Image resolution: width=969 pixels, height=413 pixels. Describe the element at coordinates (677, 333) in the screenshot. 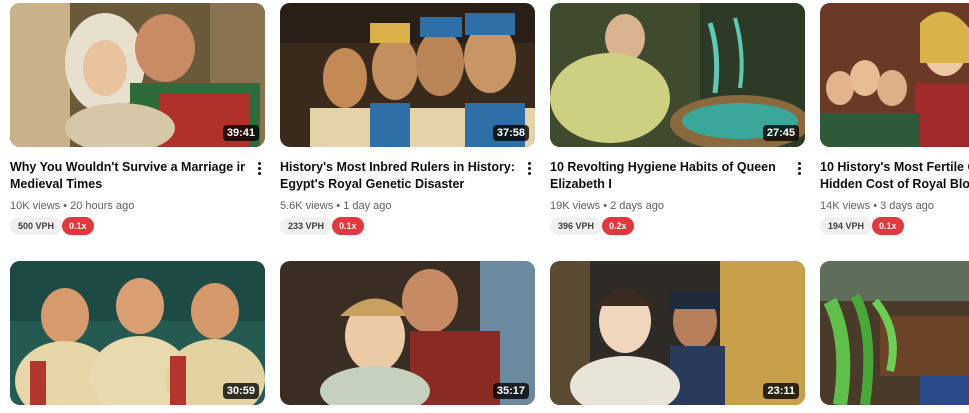

I see `video-thumbnail: 23:11` at that location.